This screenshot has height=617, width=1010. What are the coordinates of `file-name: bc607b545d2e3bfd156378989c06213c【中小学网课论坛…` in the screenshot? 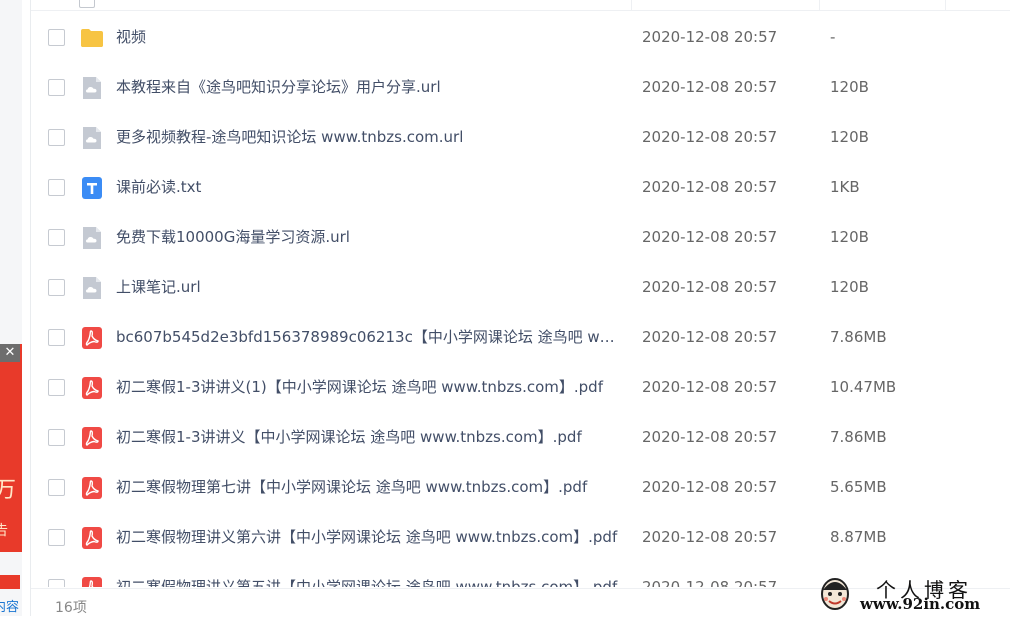 It's located at (368, 337).